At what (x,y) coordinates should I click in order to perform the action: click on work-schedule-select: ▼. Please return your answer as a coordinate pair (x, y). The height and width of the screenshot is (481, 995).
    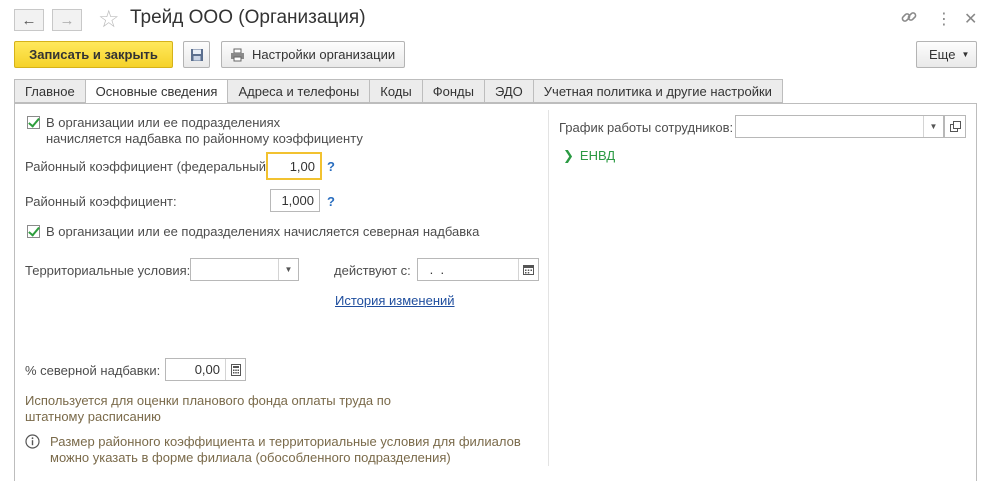
    Looking at the image, I should click on (839, 126).